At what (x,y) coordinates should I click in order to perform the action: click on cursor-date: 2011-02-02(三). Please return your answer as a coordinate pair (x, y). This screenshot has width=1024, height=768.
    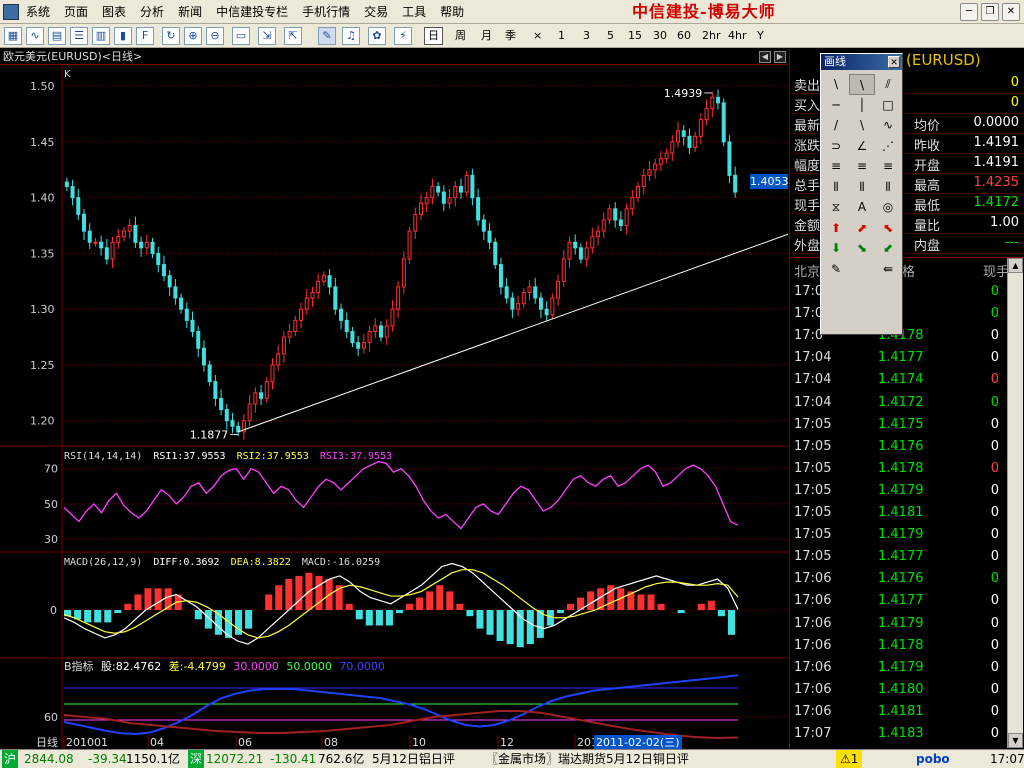
    Looking at the image, I should click on (638, 742).